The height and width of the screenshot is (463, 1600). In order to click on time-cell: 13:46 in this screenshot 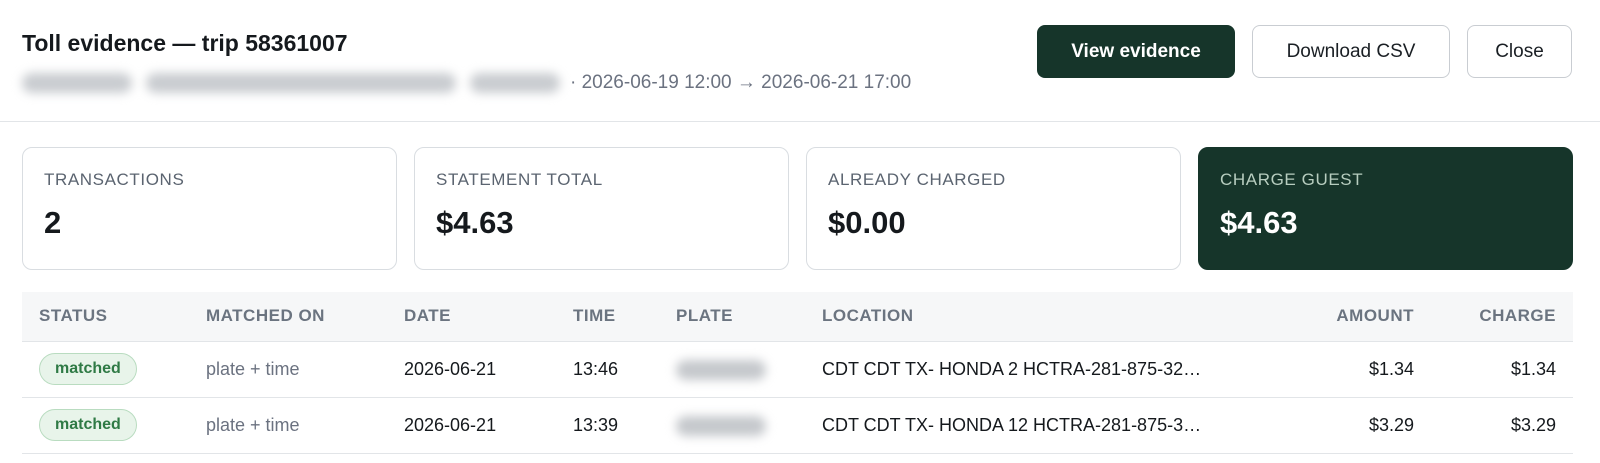, I will do `click(596, 368)`.